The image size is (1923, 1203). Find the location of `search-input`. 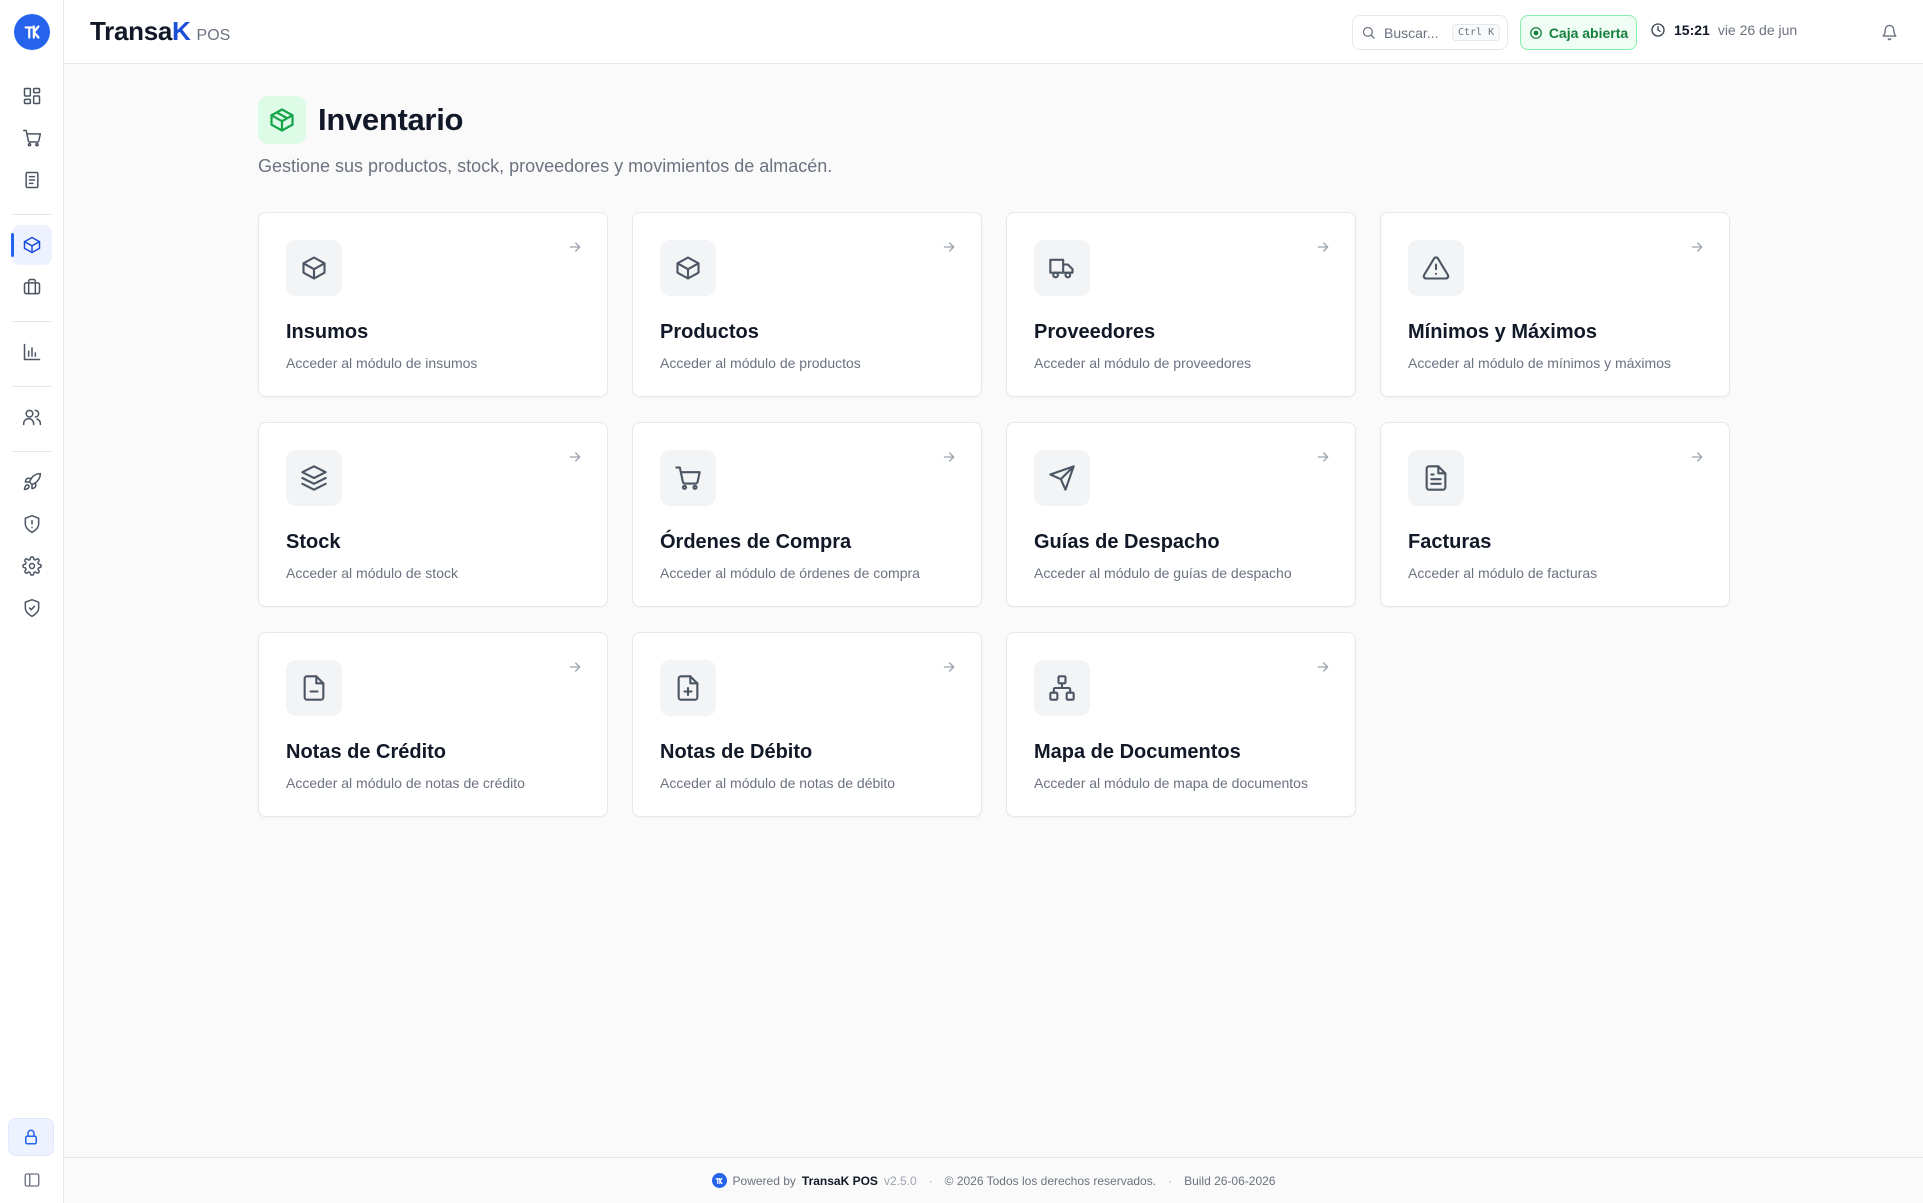

search-input is located at coordinates (1414, 32).